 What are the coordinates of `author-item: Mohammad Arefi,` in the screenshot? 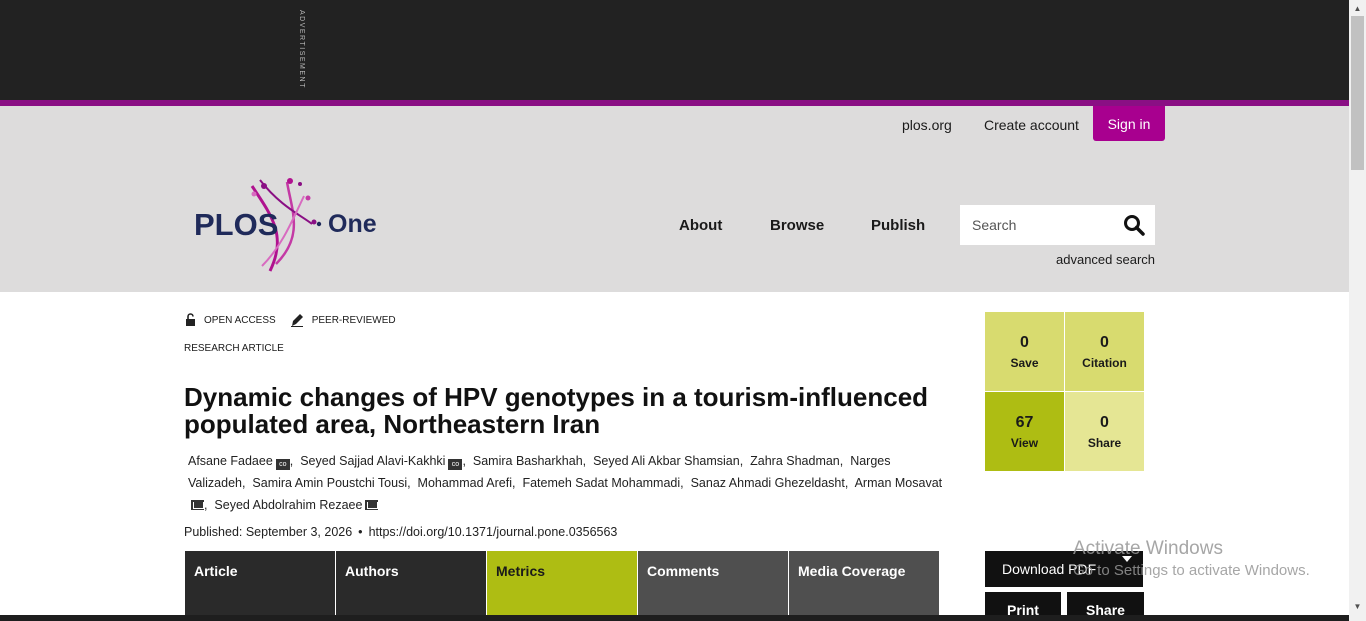 It's located at (470, 483).